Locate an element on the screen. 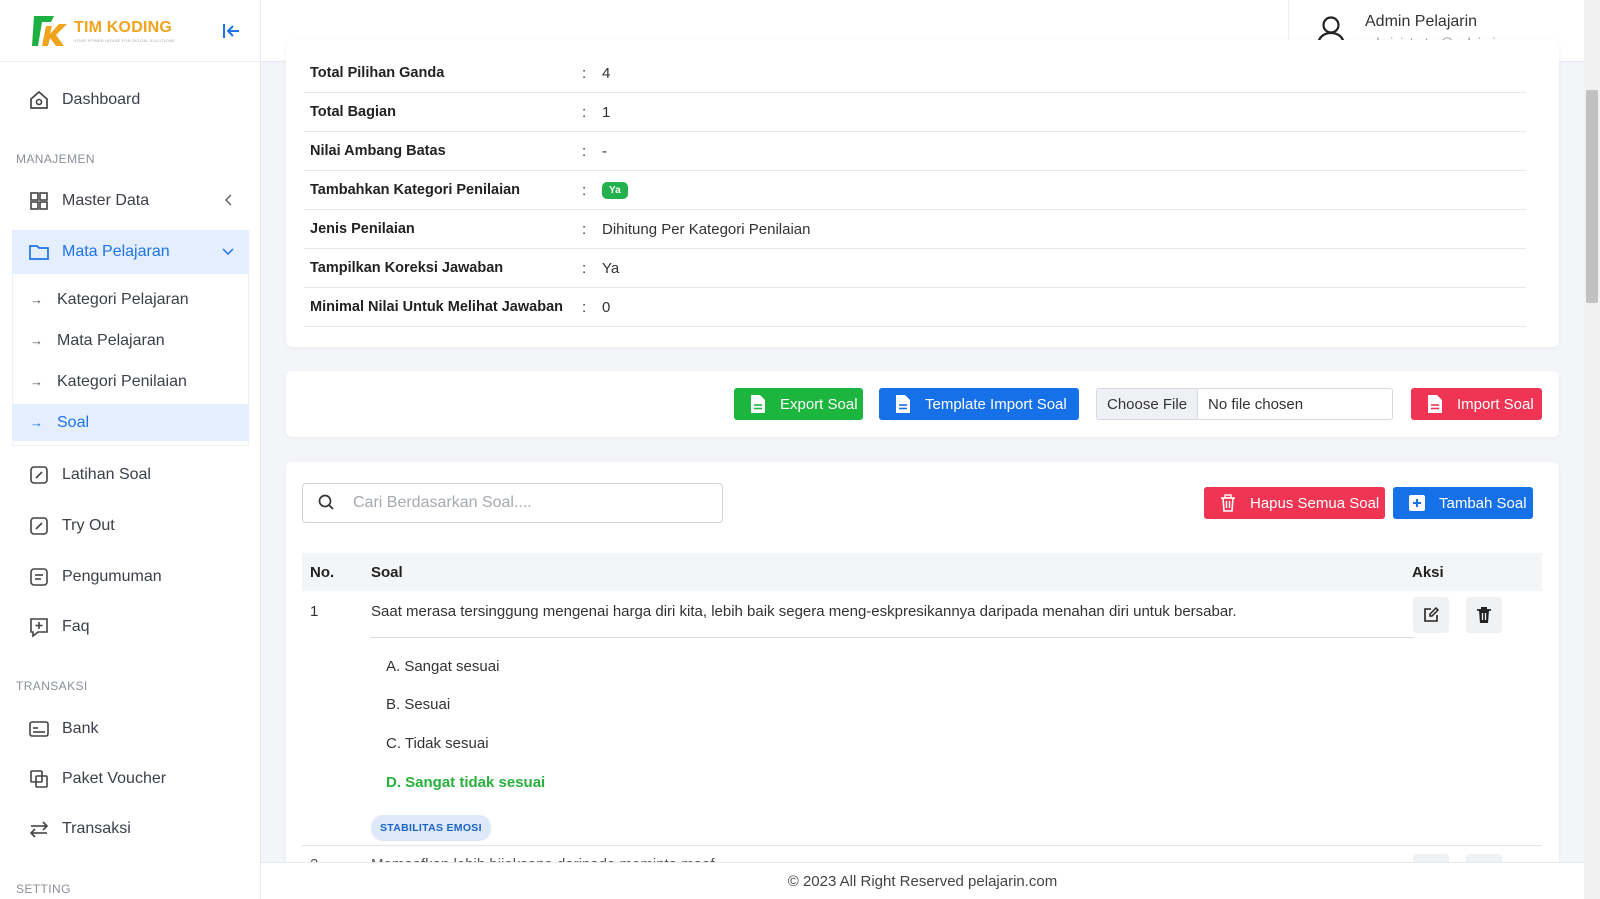 This screenshot has width=1600, height=899. button-label: Hapus Semua Soal is located at coordinates (1315, 503).